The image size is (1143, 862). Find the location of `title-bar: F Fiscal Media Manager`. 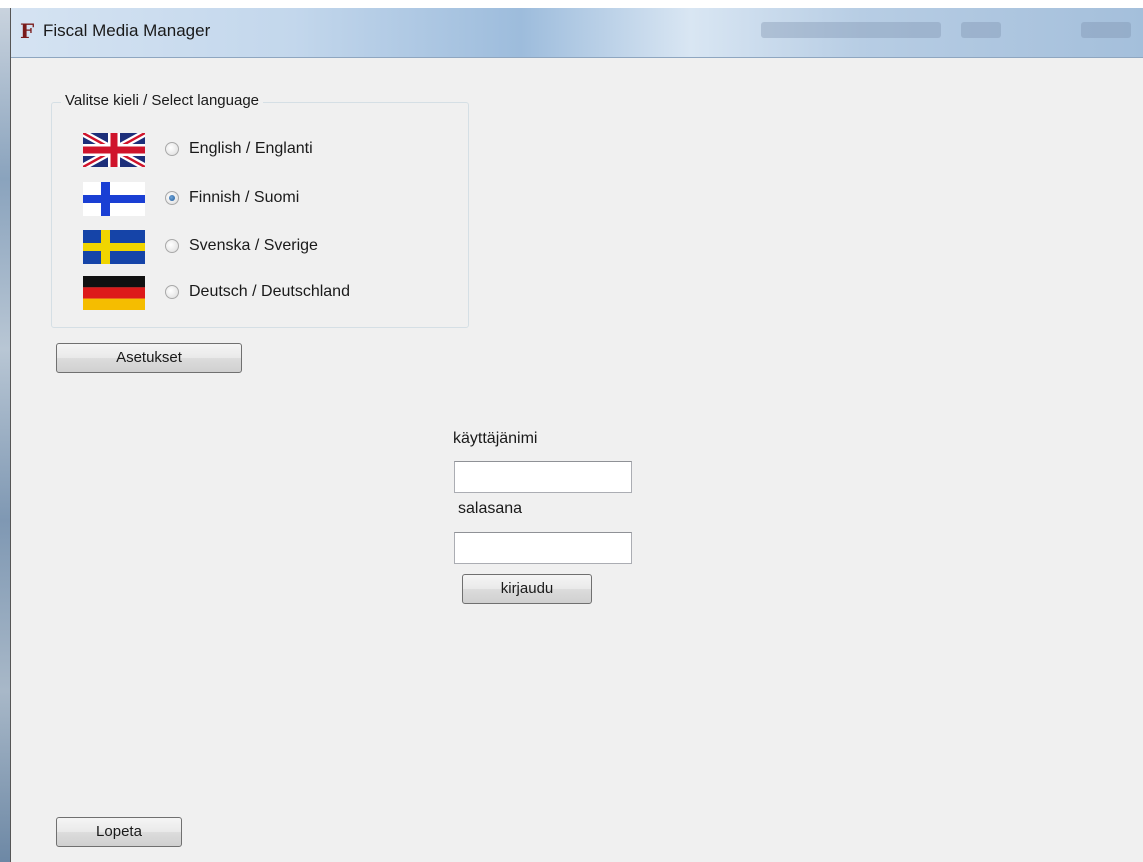

title-bar: F Fiscal Media Manager is located at coordinates (577, 33).